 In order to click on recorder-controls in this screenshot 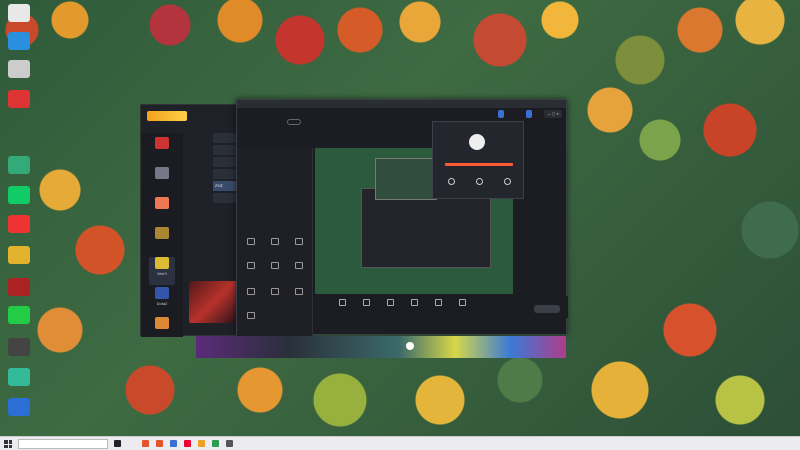, I will do `click(441, 307)`.